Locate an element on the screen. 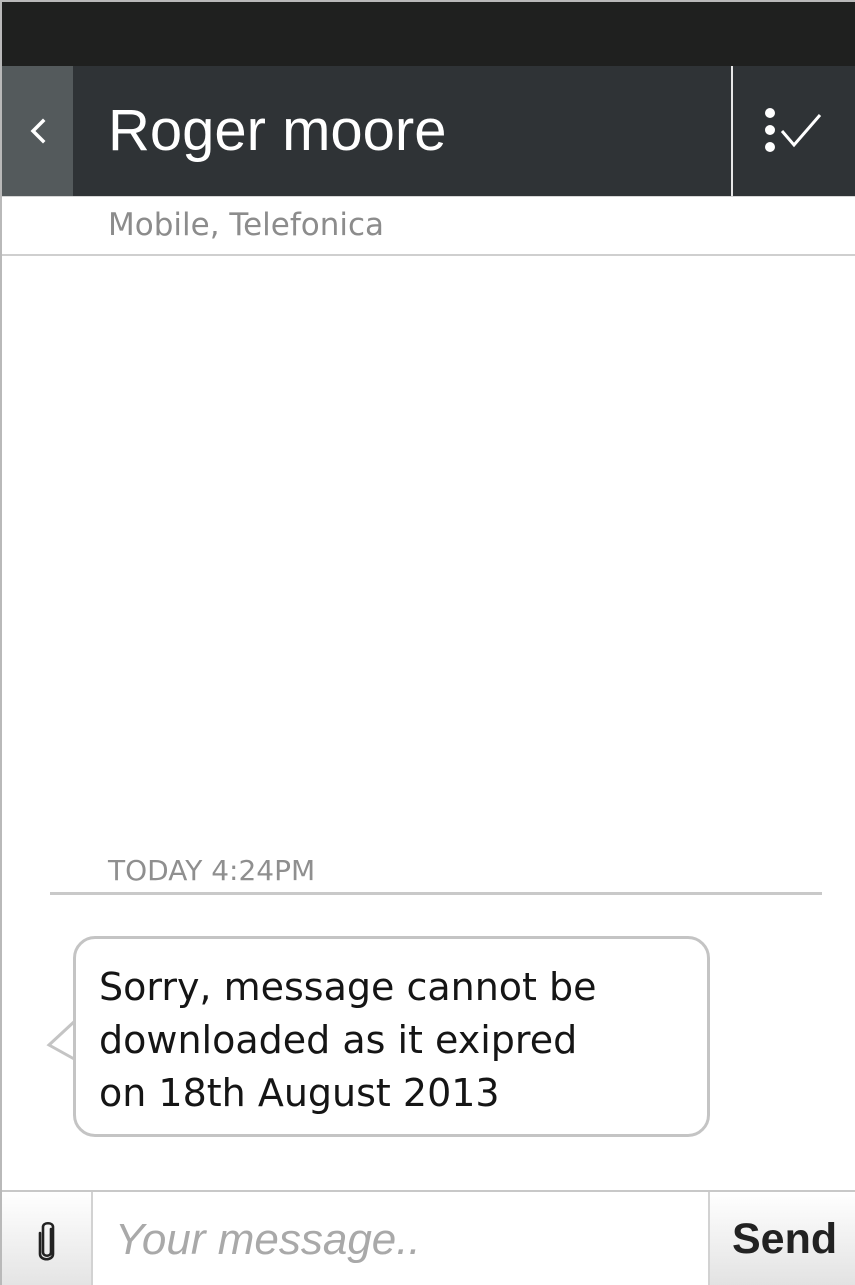 Image resolution: width=855 pixels, height=1285 pixels. send-button: Send is located at coordinates (781, 1238).